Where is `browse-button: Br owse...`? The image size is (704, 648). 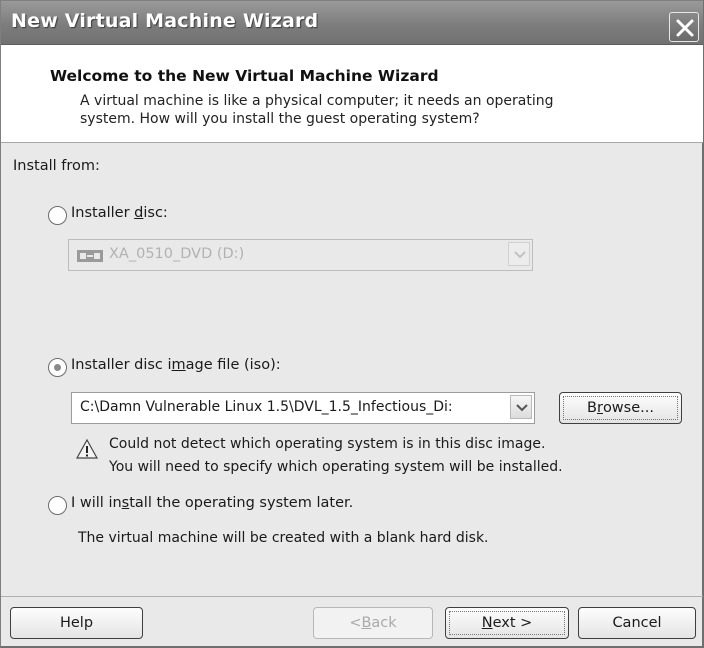 browse-button: Br owse... is located at coordinates (620, 408).